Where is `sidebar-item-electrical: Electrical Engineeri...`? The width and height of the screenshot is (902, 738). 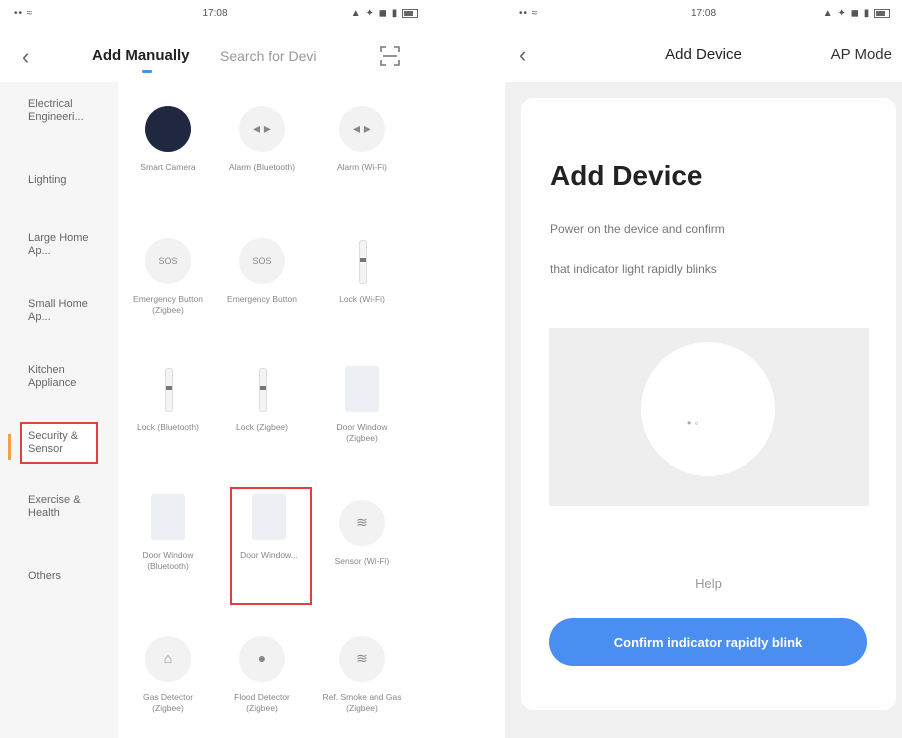 sidebar-item-electrical: Electrical Engineeri... is located at coordinates (68, 111).